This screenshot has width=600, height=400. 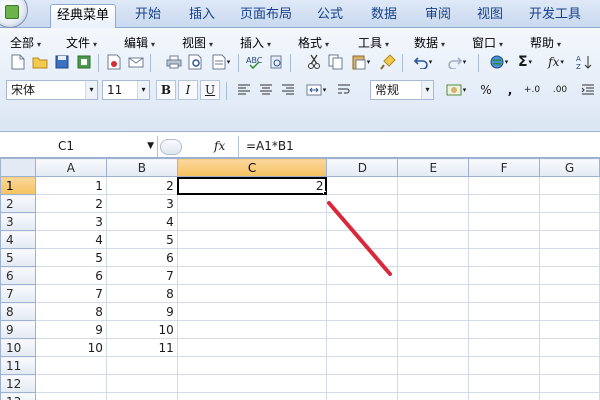 What do you see at coordinates (18, 383) in the screenshot?
I see `row-header: 12` at bounding box center [18, 383].